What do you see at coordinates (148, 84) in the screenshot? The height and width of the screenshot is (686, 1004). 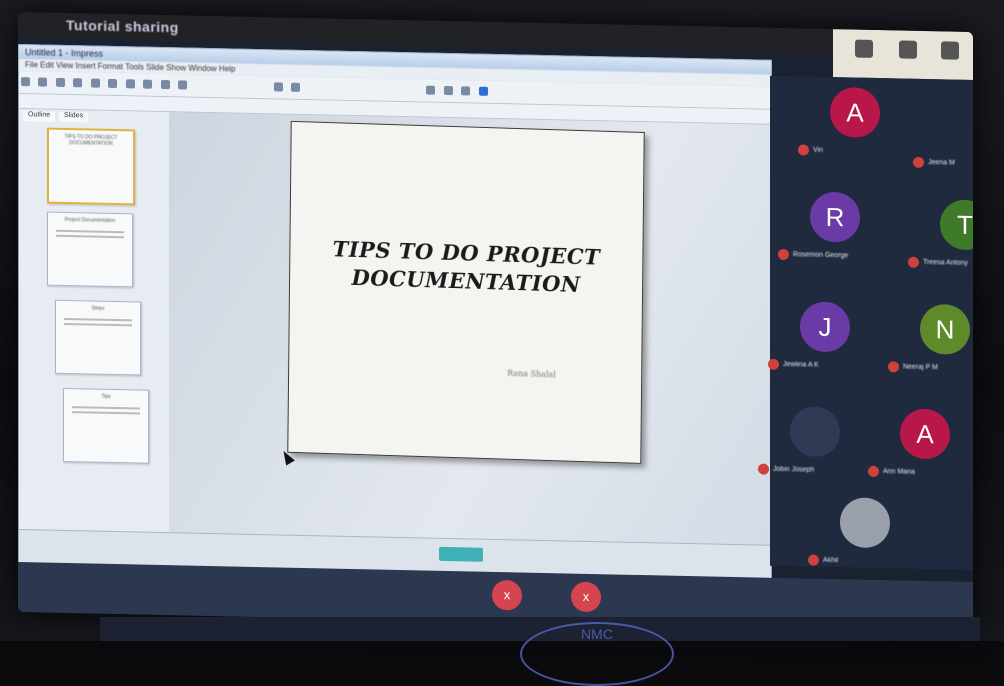 I see `paste-icon` at bounding box center [148, 84].